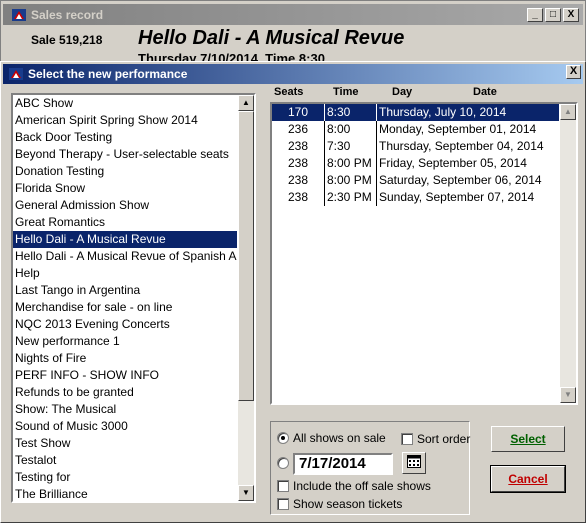 The image size is (586, 523). I want to click on performance-row: 236 8:00 Monday, September 01, 2014, so click(415, 129).